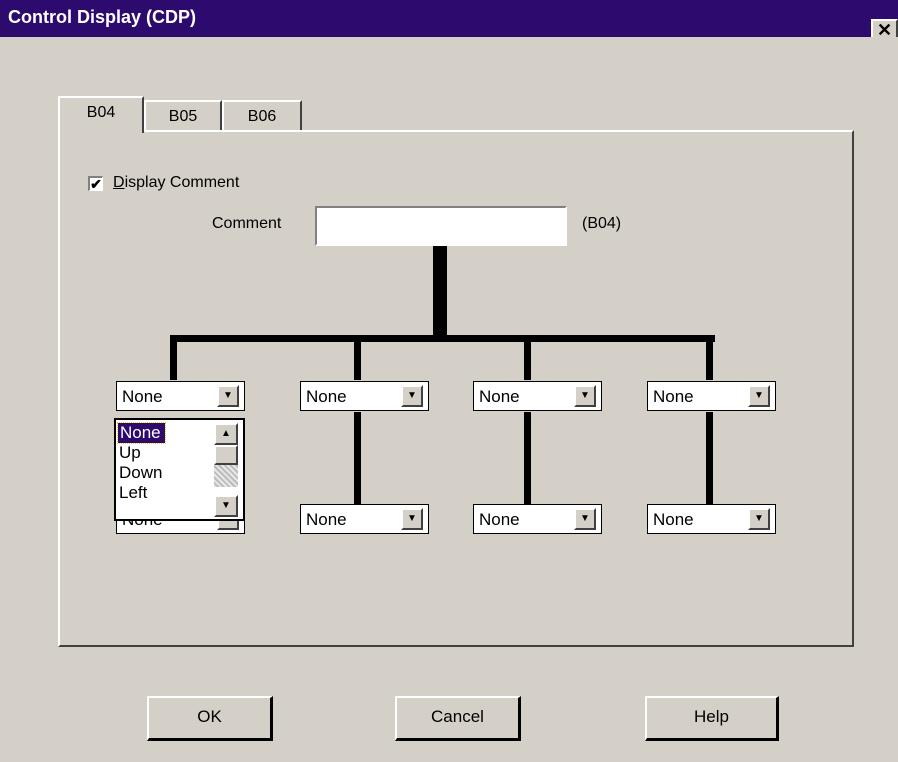 Image resolution: width=898 pixels, height=762 pixels. What do you see at coordinates (712, 718) in the screenshot?
I see `help-button: Help` at bounding box center [712, 718].